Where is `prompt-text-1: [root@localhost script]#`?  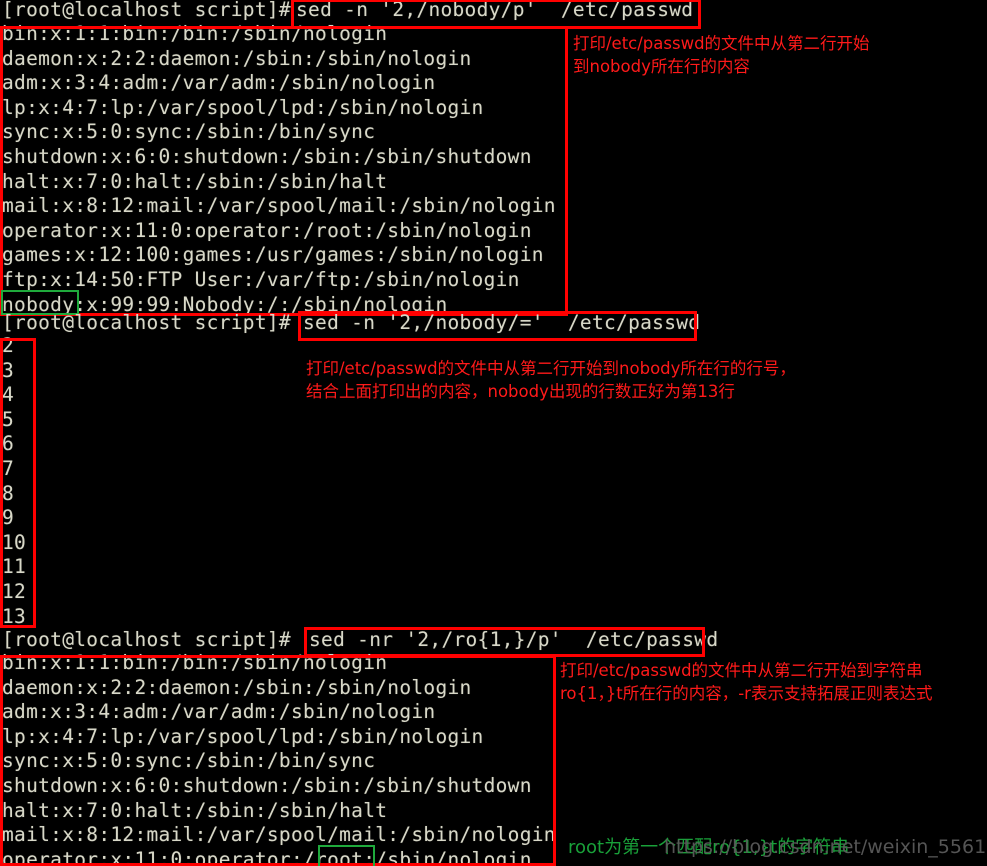 prompt-text-1: [root@localhost script]# is located at coordinates (146, 10).